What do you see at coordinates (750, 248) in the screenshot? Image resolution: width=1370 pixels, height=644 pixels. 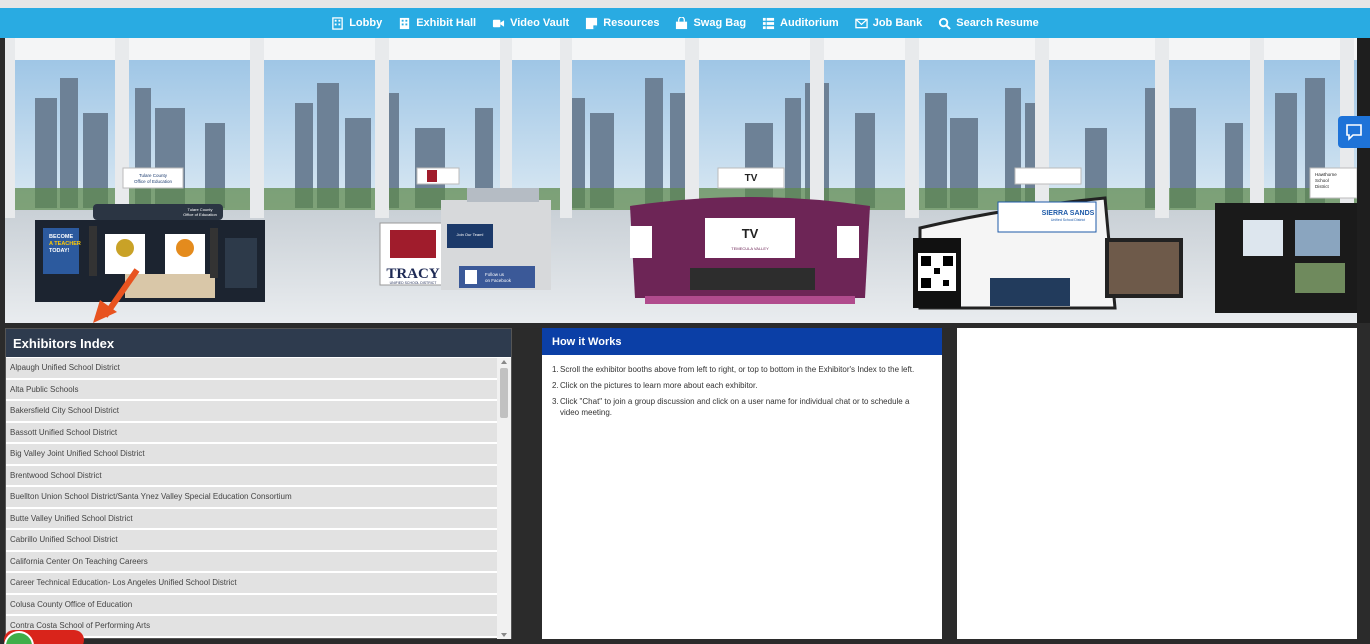 I see `booth-sign-text: TEMECULA VALLEY` at bounding box center [750, 248].